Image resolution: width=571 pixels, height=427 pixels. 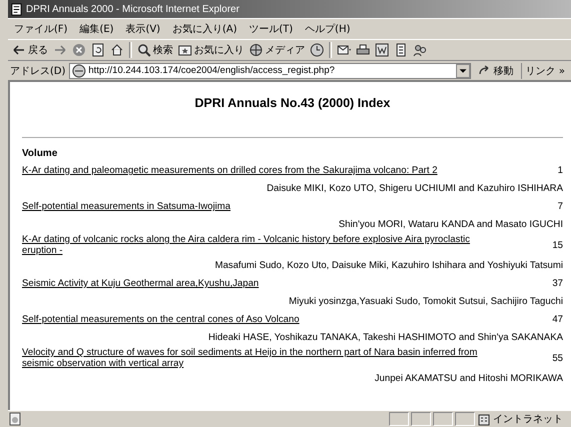 I want to click on clock-icon, so click(x=317, y=50).